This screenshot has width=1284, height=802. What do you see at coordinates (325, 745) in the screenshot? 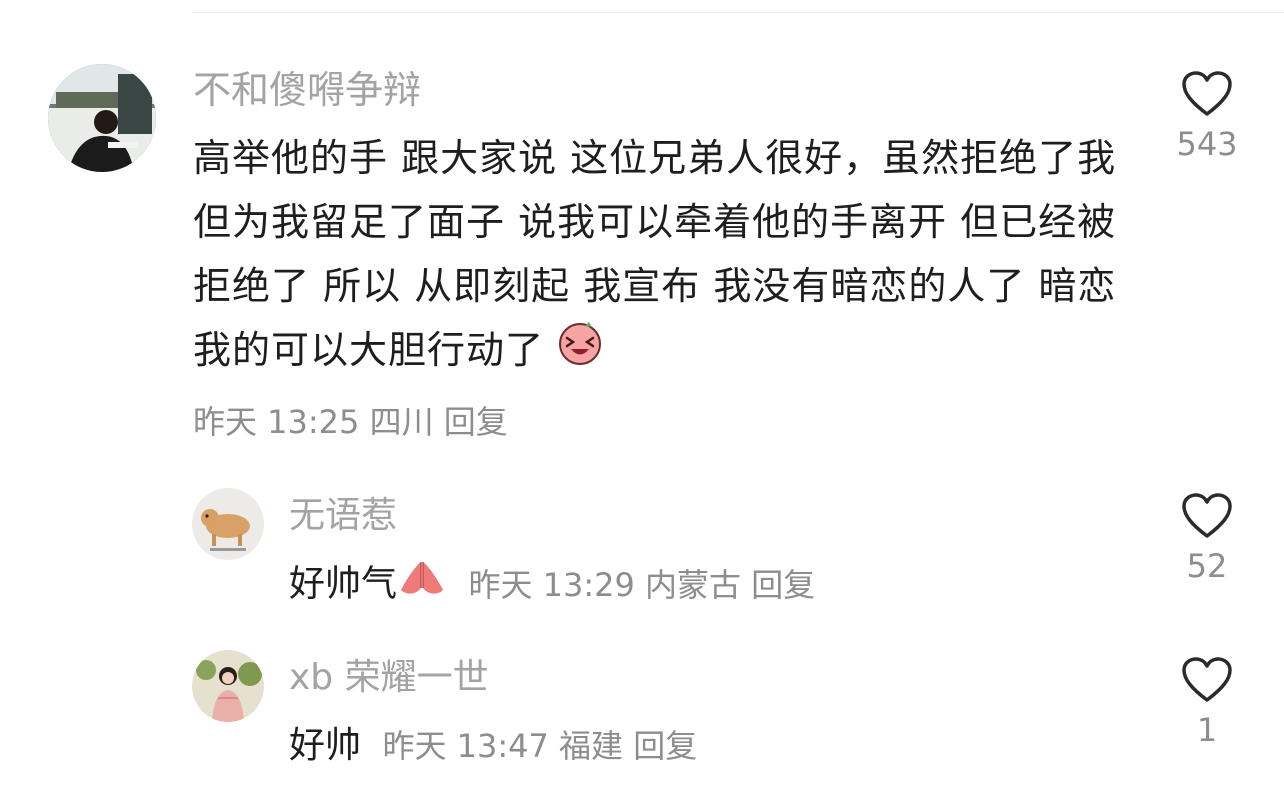
I see `reply-text-body: 好帅` at bounding box center [325, 745].